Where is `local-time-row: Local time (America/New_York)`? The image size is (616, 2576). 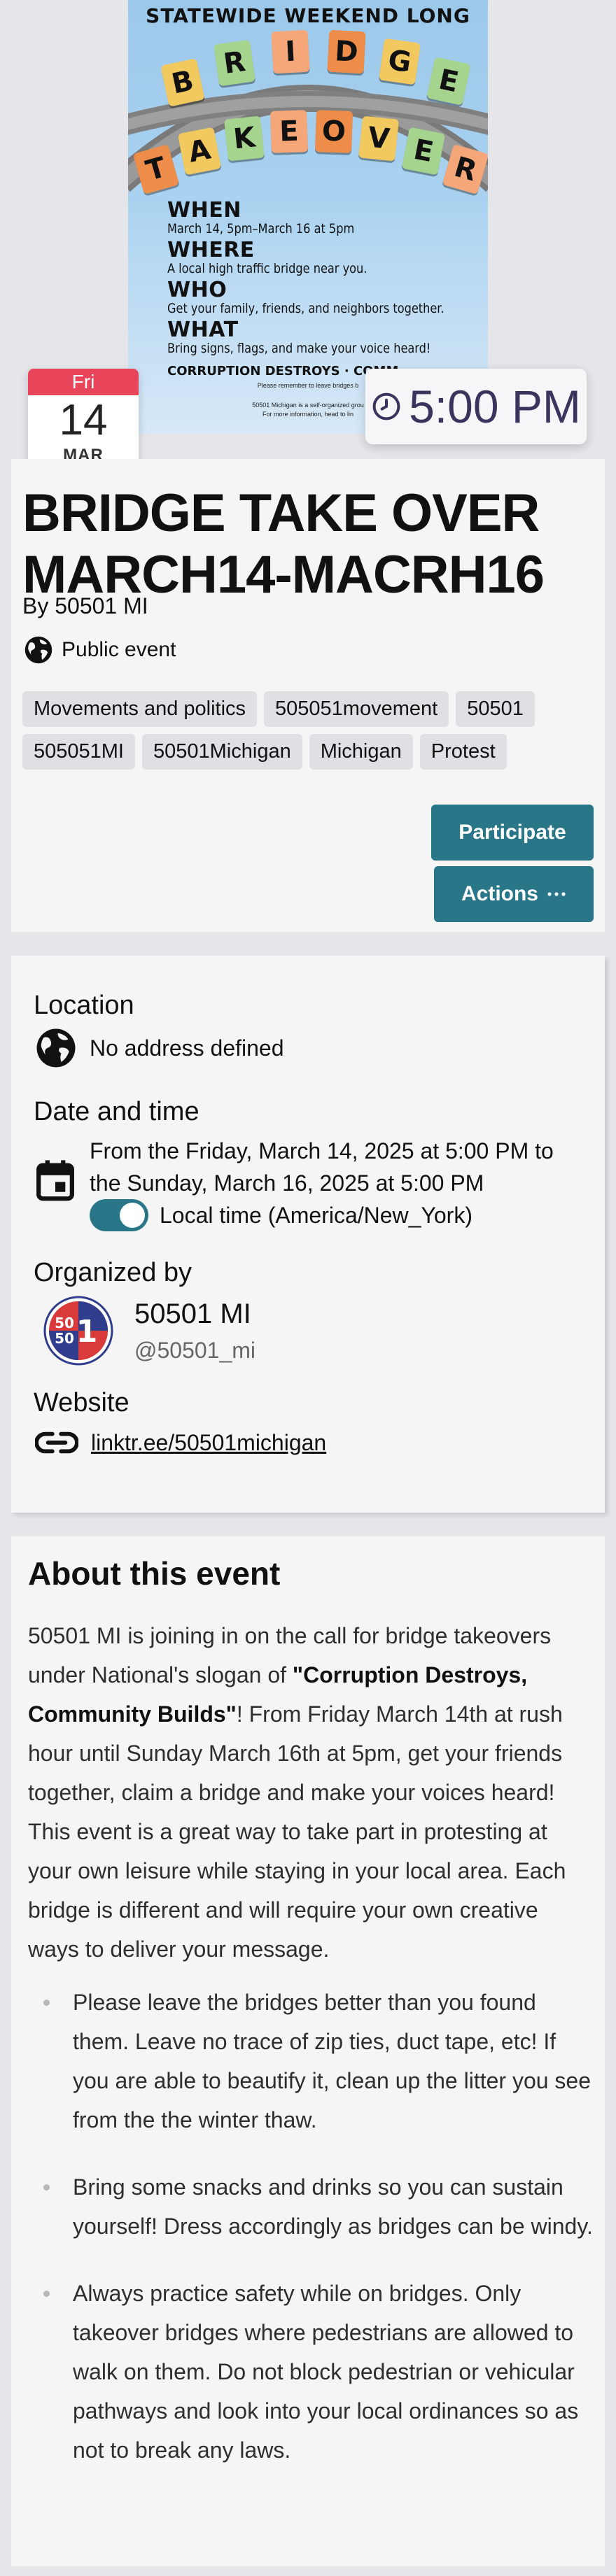
local-time-row: Local time (America/New_York) is located at coordinates (281, 1215).